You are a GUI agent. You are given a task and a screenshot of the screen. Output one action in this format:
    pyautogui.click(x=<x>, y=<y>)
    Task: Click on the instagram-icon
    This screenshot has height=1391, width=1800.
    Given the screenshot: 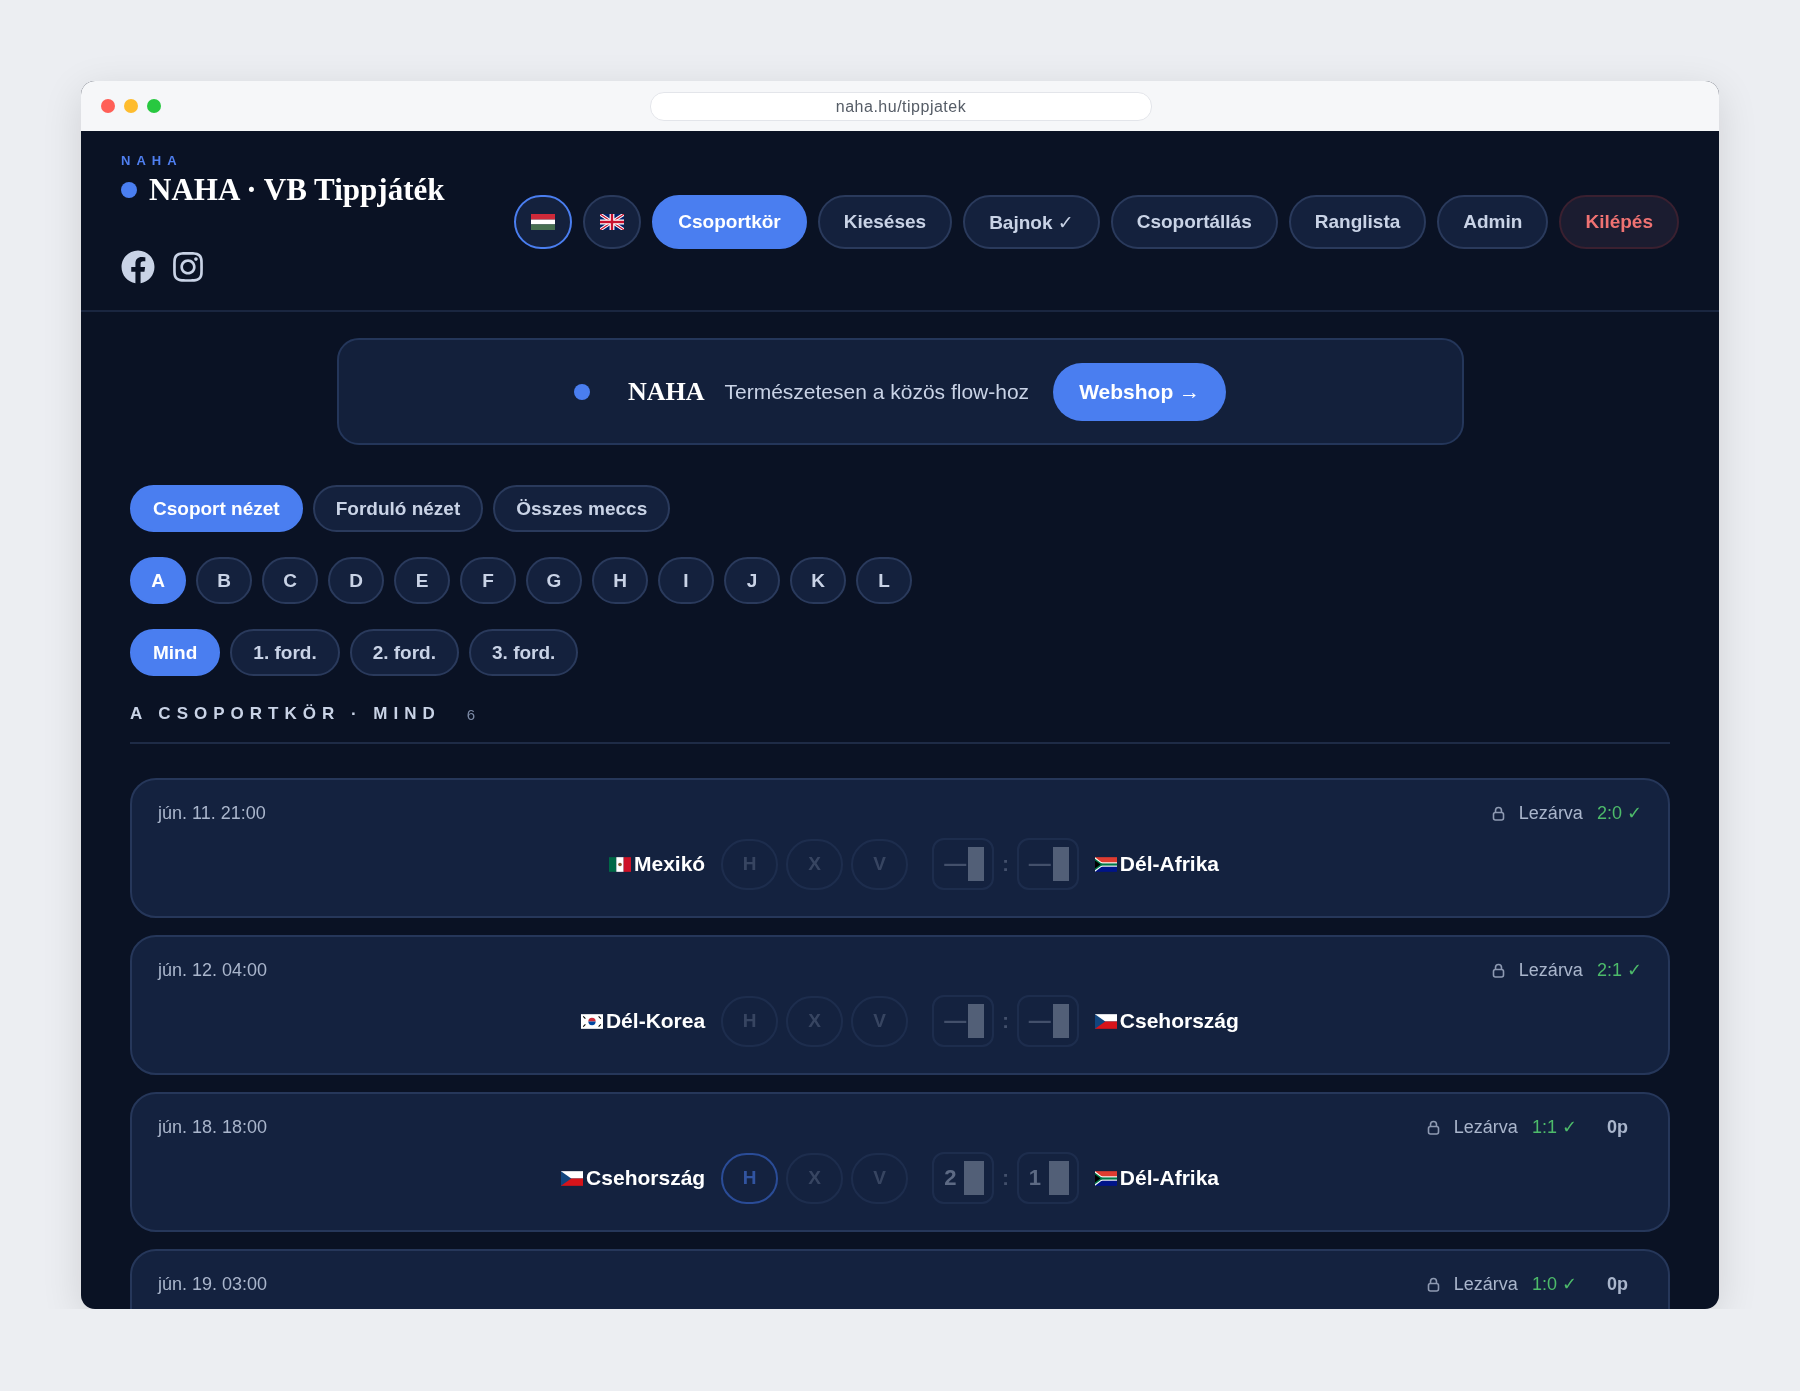 What is the action you would take?
    pyautogui.click(x=188, y=267)
    